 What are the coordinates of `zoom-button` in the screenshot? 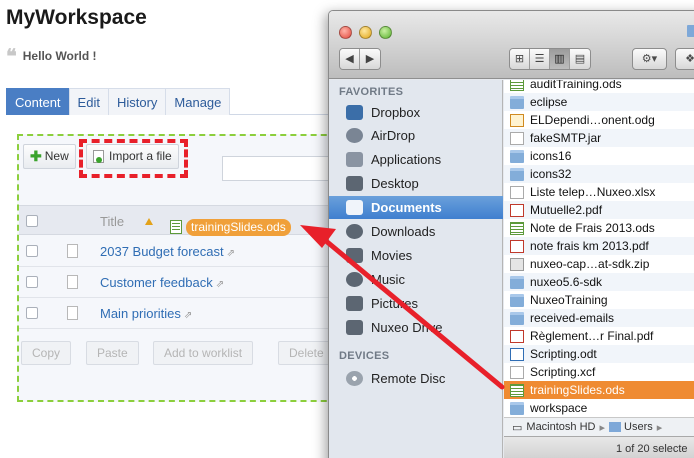 It's located at (385, 32).